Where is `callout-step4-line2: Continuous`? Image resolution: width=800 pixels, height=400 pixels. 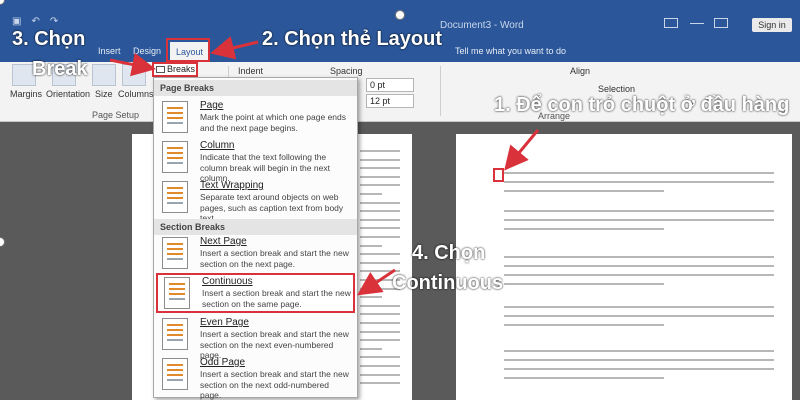 callout-step4-line2: Continuous is located at coordinates (448, 283).